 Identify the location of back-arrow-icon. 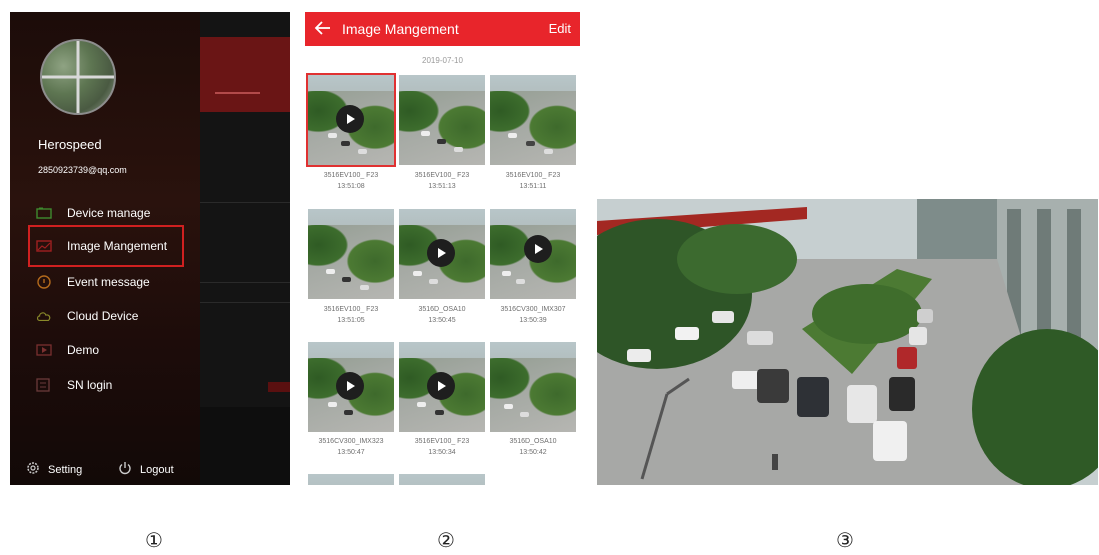
(323, 30).